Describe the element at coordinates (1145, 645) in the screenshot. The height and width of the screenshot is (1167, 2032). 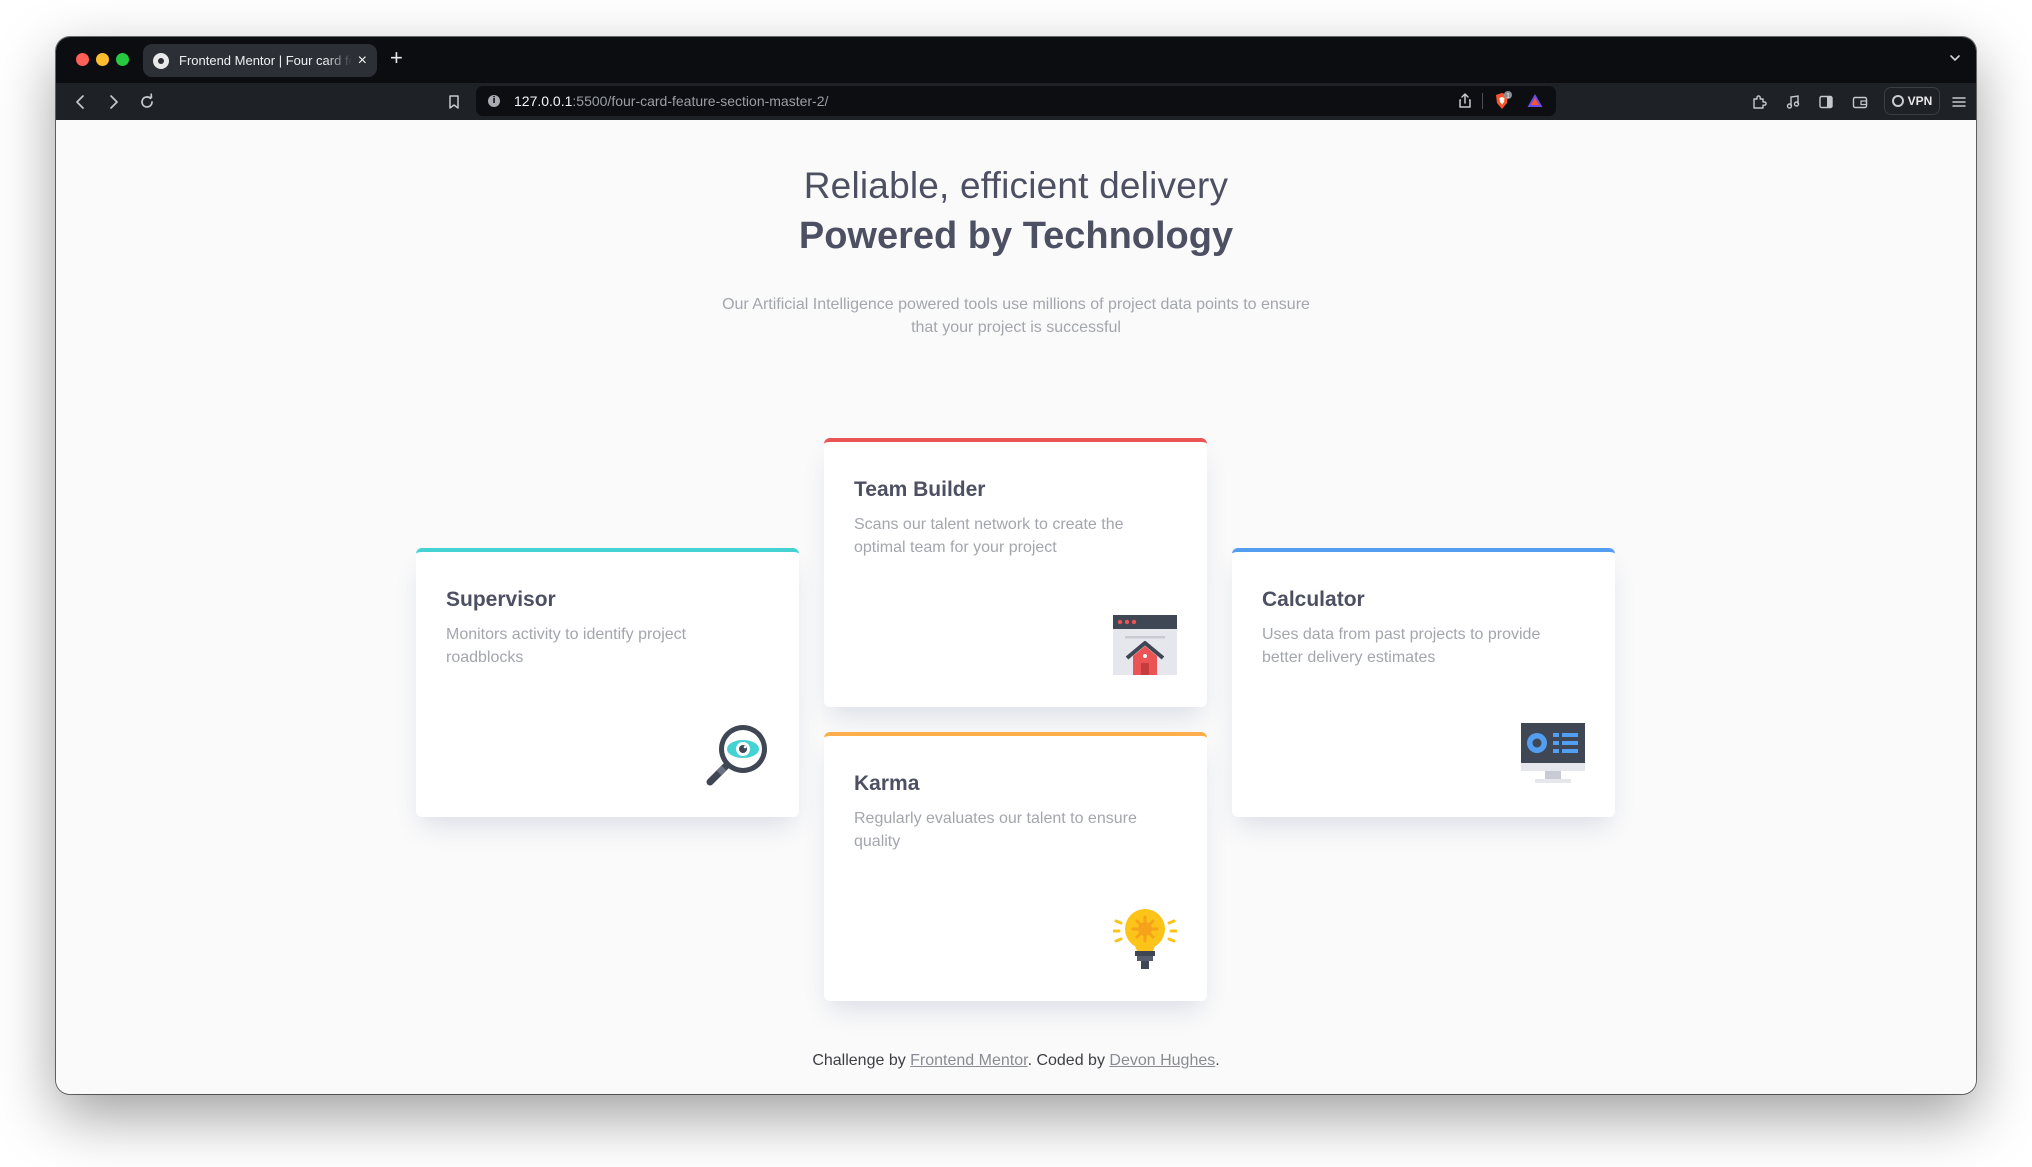
I see `team-builder-icon` at that location.